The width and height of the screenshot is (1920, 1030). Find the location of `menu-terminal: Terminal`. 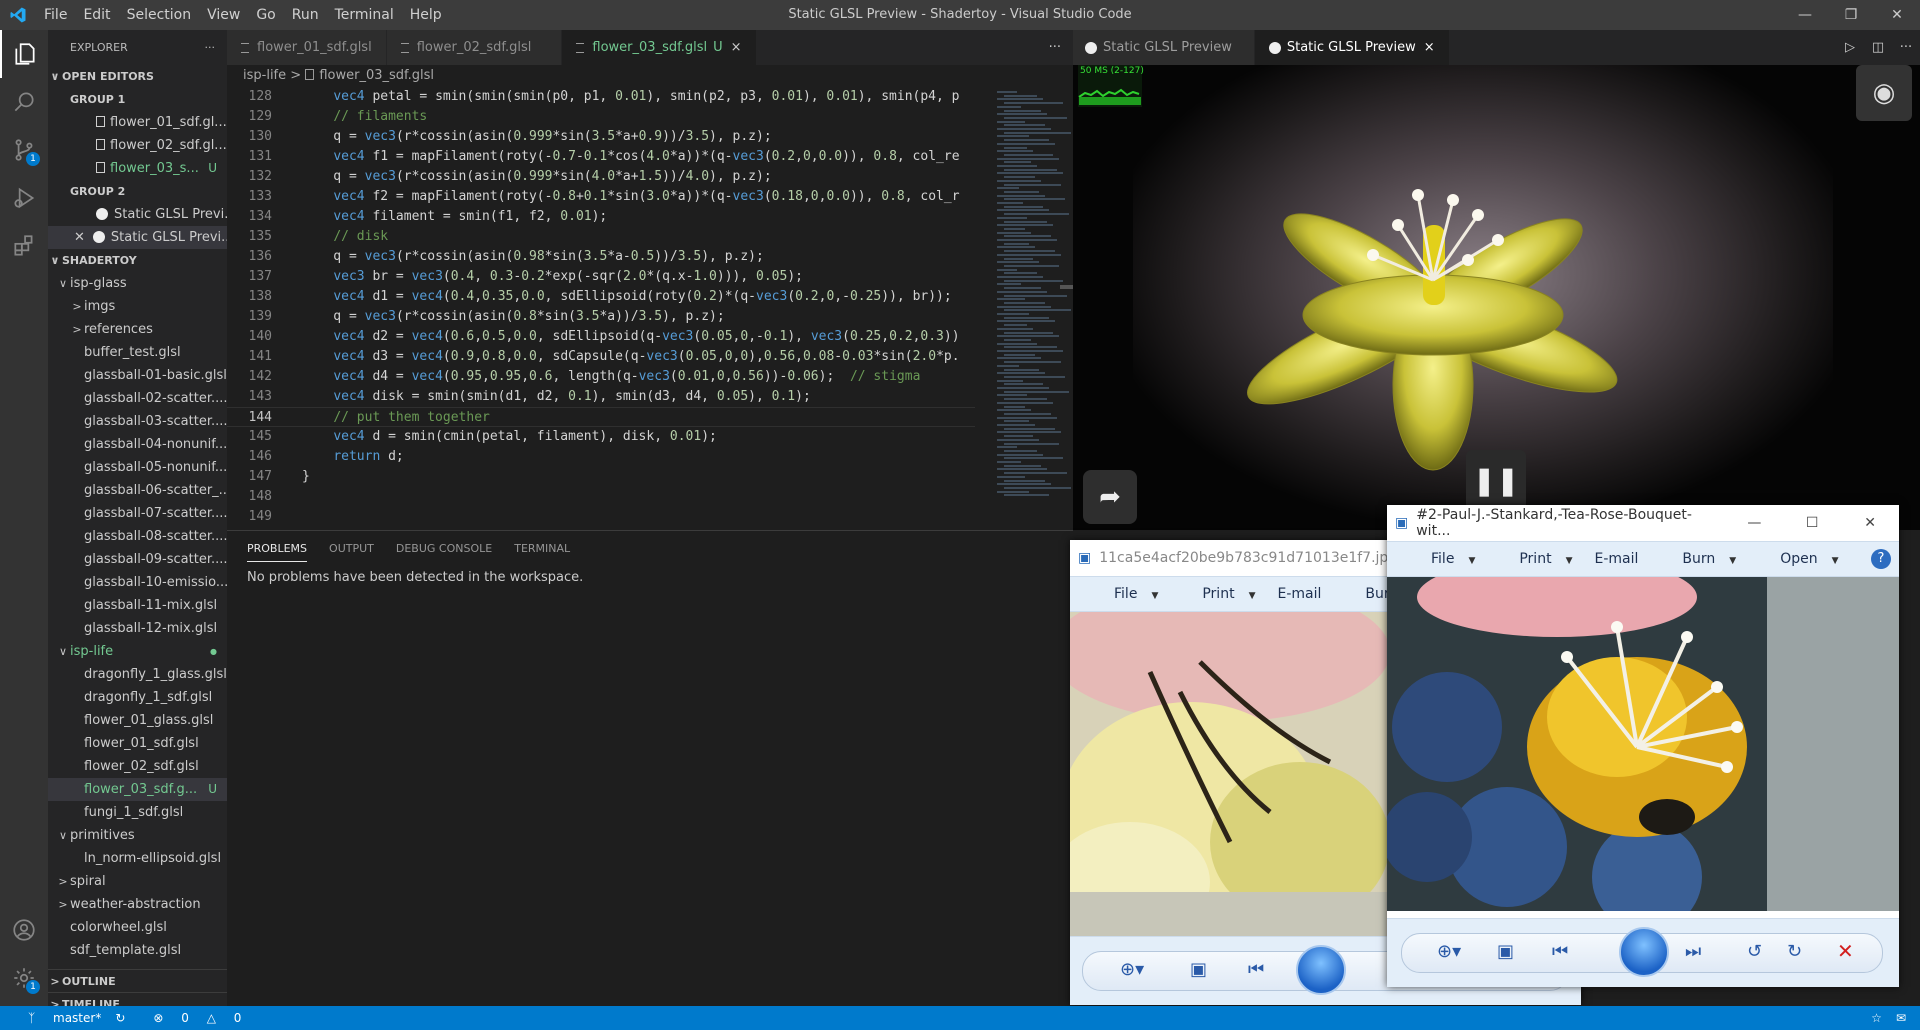

menu-terminal: Terminal is located at coordinates (364, 15).